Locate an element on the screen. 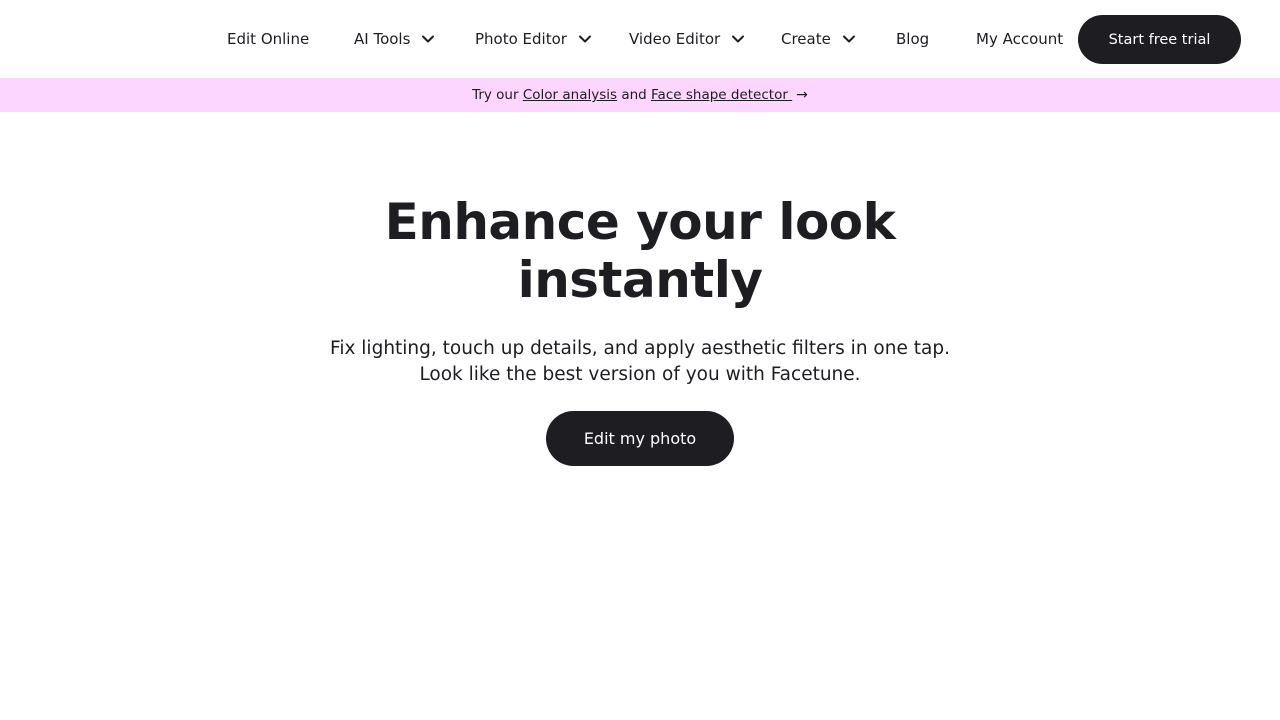 The width and height of the screenshot is (1280, 720). nav-edit-online: Edit Online is located at coordinates (268, 39).